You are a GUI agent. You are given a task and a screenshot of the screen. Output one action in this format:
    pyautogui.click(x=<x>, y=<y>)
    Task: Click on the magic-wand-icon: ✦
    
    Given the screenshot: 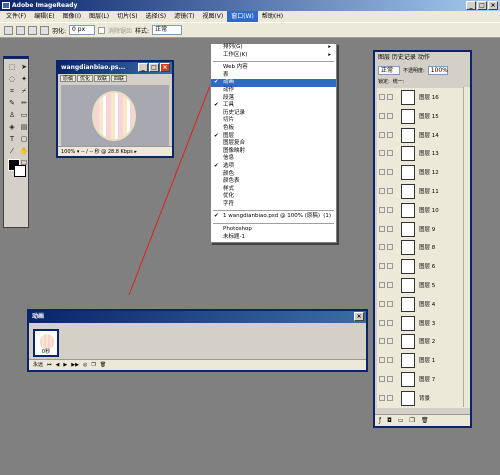 What is the action you would take?
    pyautogui.click(x=24, y=79)
    